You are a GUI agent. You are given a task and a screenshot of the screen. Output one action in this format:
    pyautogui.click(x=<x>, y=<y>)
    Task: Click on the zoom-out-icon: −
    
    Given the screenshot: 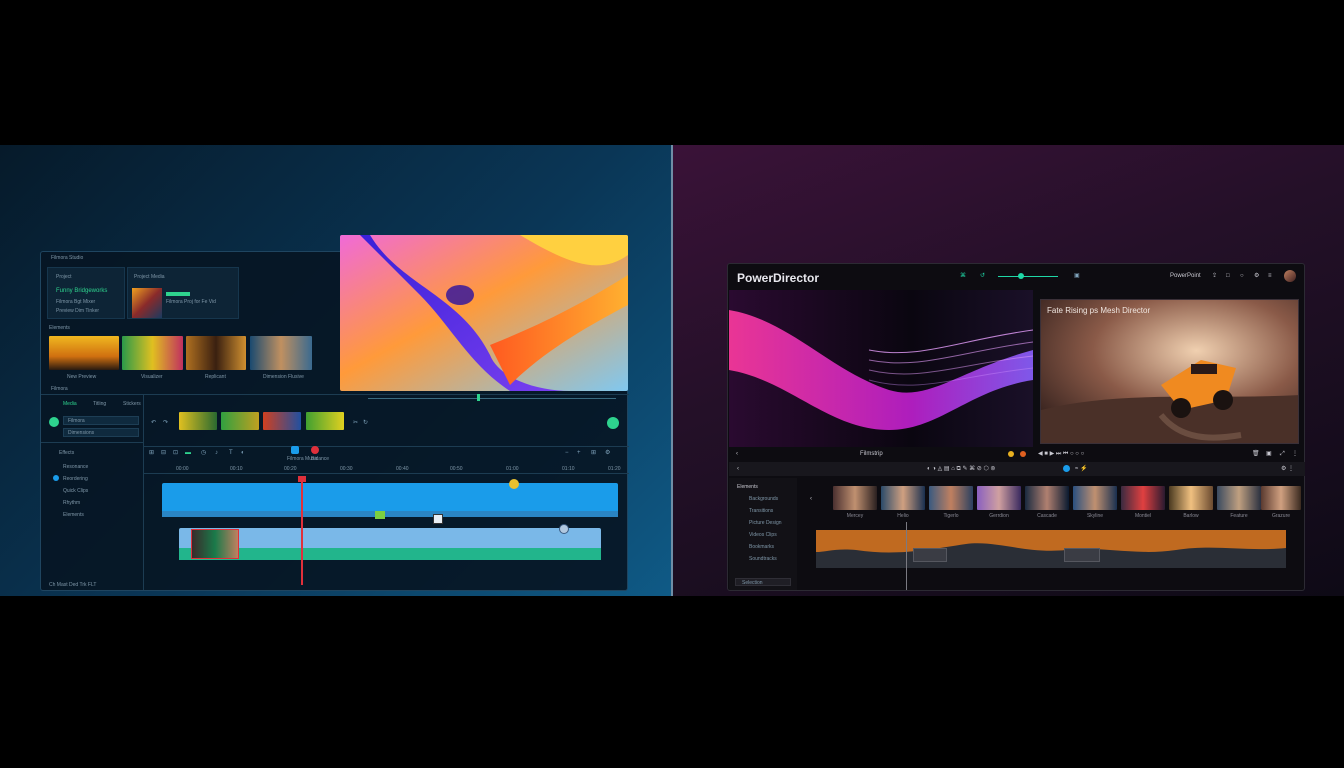 What is the action you would take?
    pyautogui.click(x=567, y=453)
    